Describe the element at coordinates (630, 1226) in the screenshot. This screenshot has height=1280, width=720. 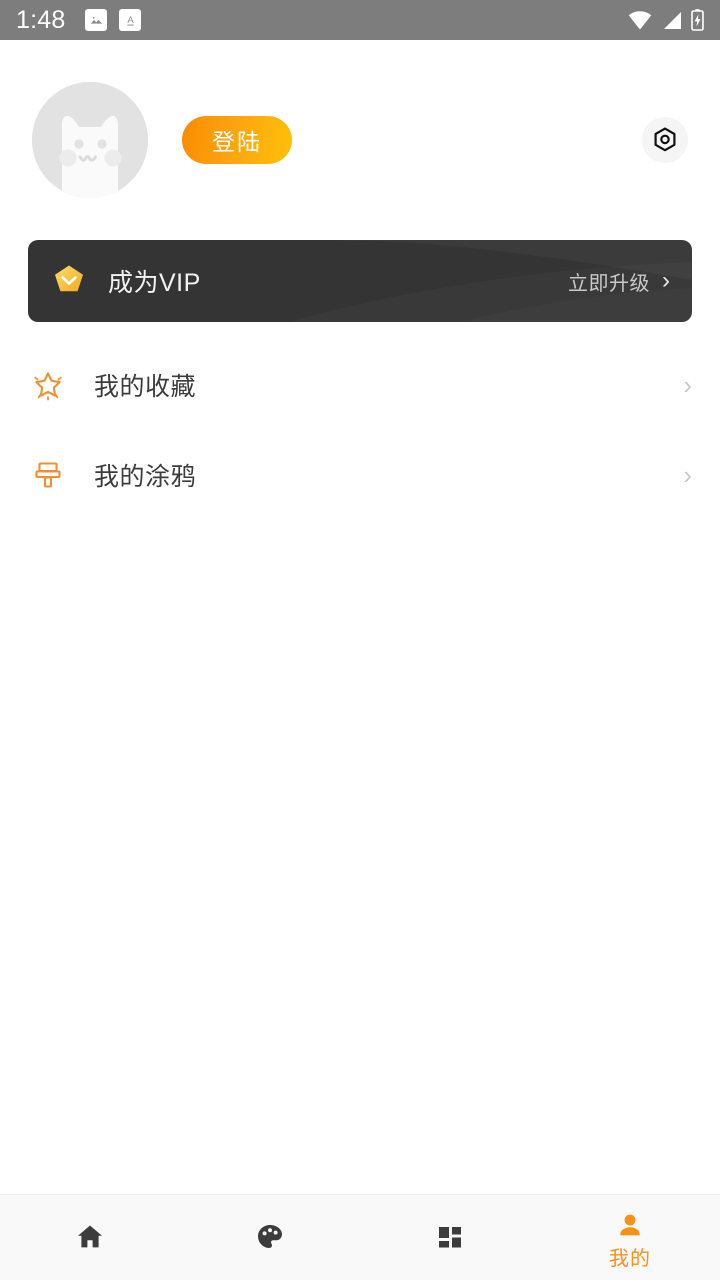
I see `person-icon` at that location.